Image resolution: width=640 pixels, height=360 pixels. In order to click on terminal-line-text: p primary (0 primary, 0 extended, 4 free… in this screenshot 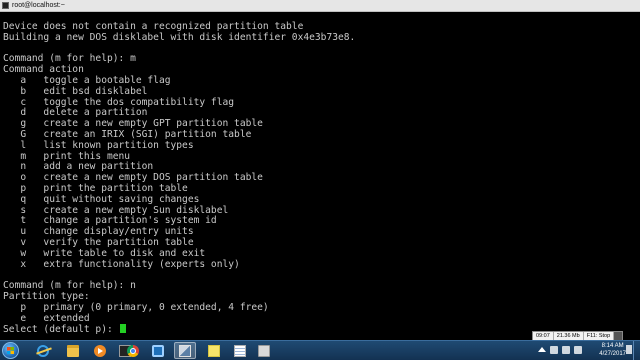, I will do `click(136, 307)`.